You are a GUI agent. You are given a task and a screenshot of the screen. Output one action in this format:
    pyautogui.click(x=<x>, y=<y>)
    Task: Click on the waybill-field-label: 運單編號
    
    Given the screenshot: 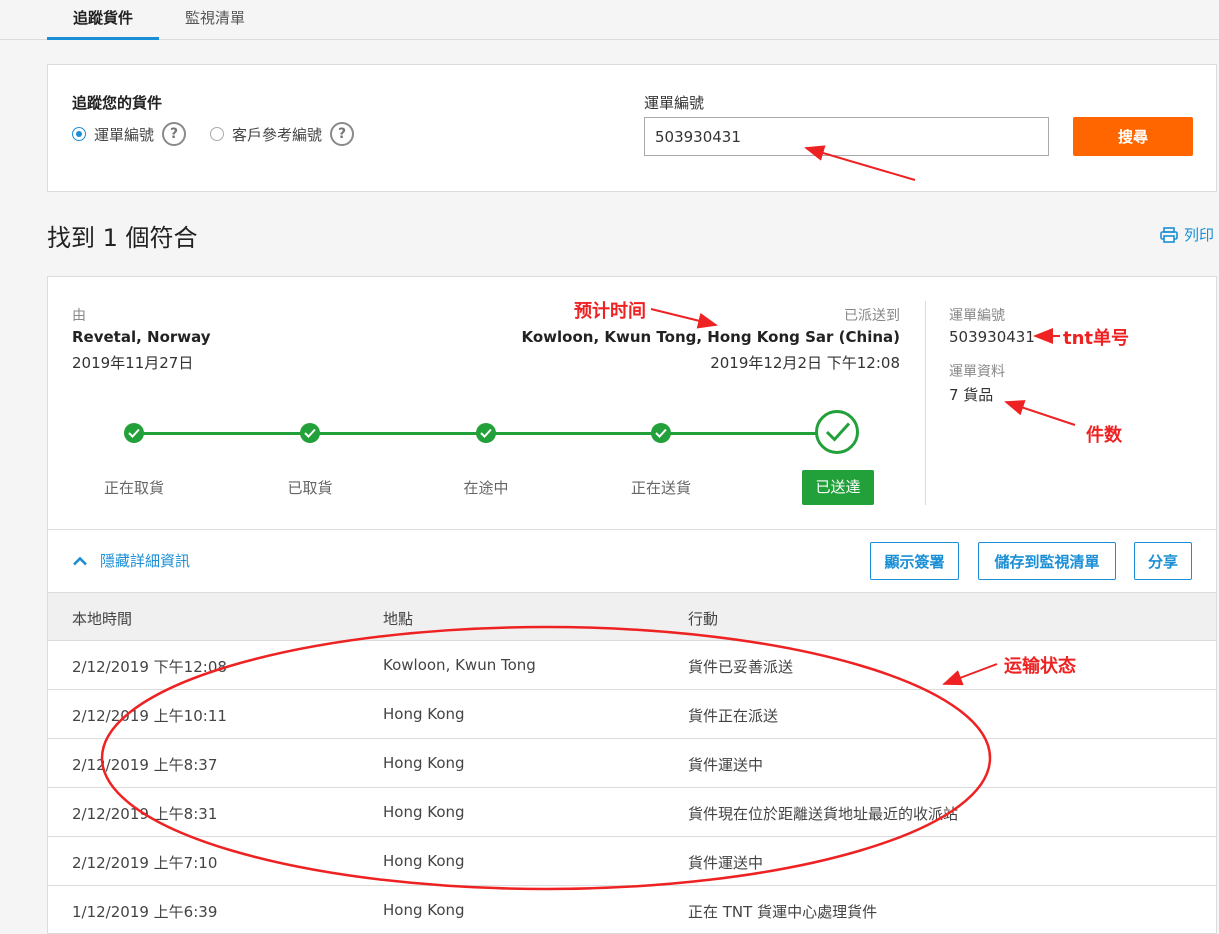 What is the action you would take?
    pyautogui.click(x=674, y=103)
    